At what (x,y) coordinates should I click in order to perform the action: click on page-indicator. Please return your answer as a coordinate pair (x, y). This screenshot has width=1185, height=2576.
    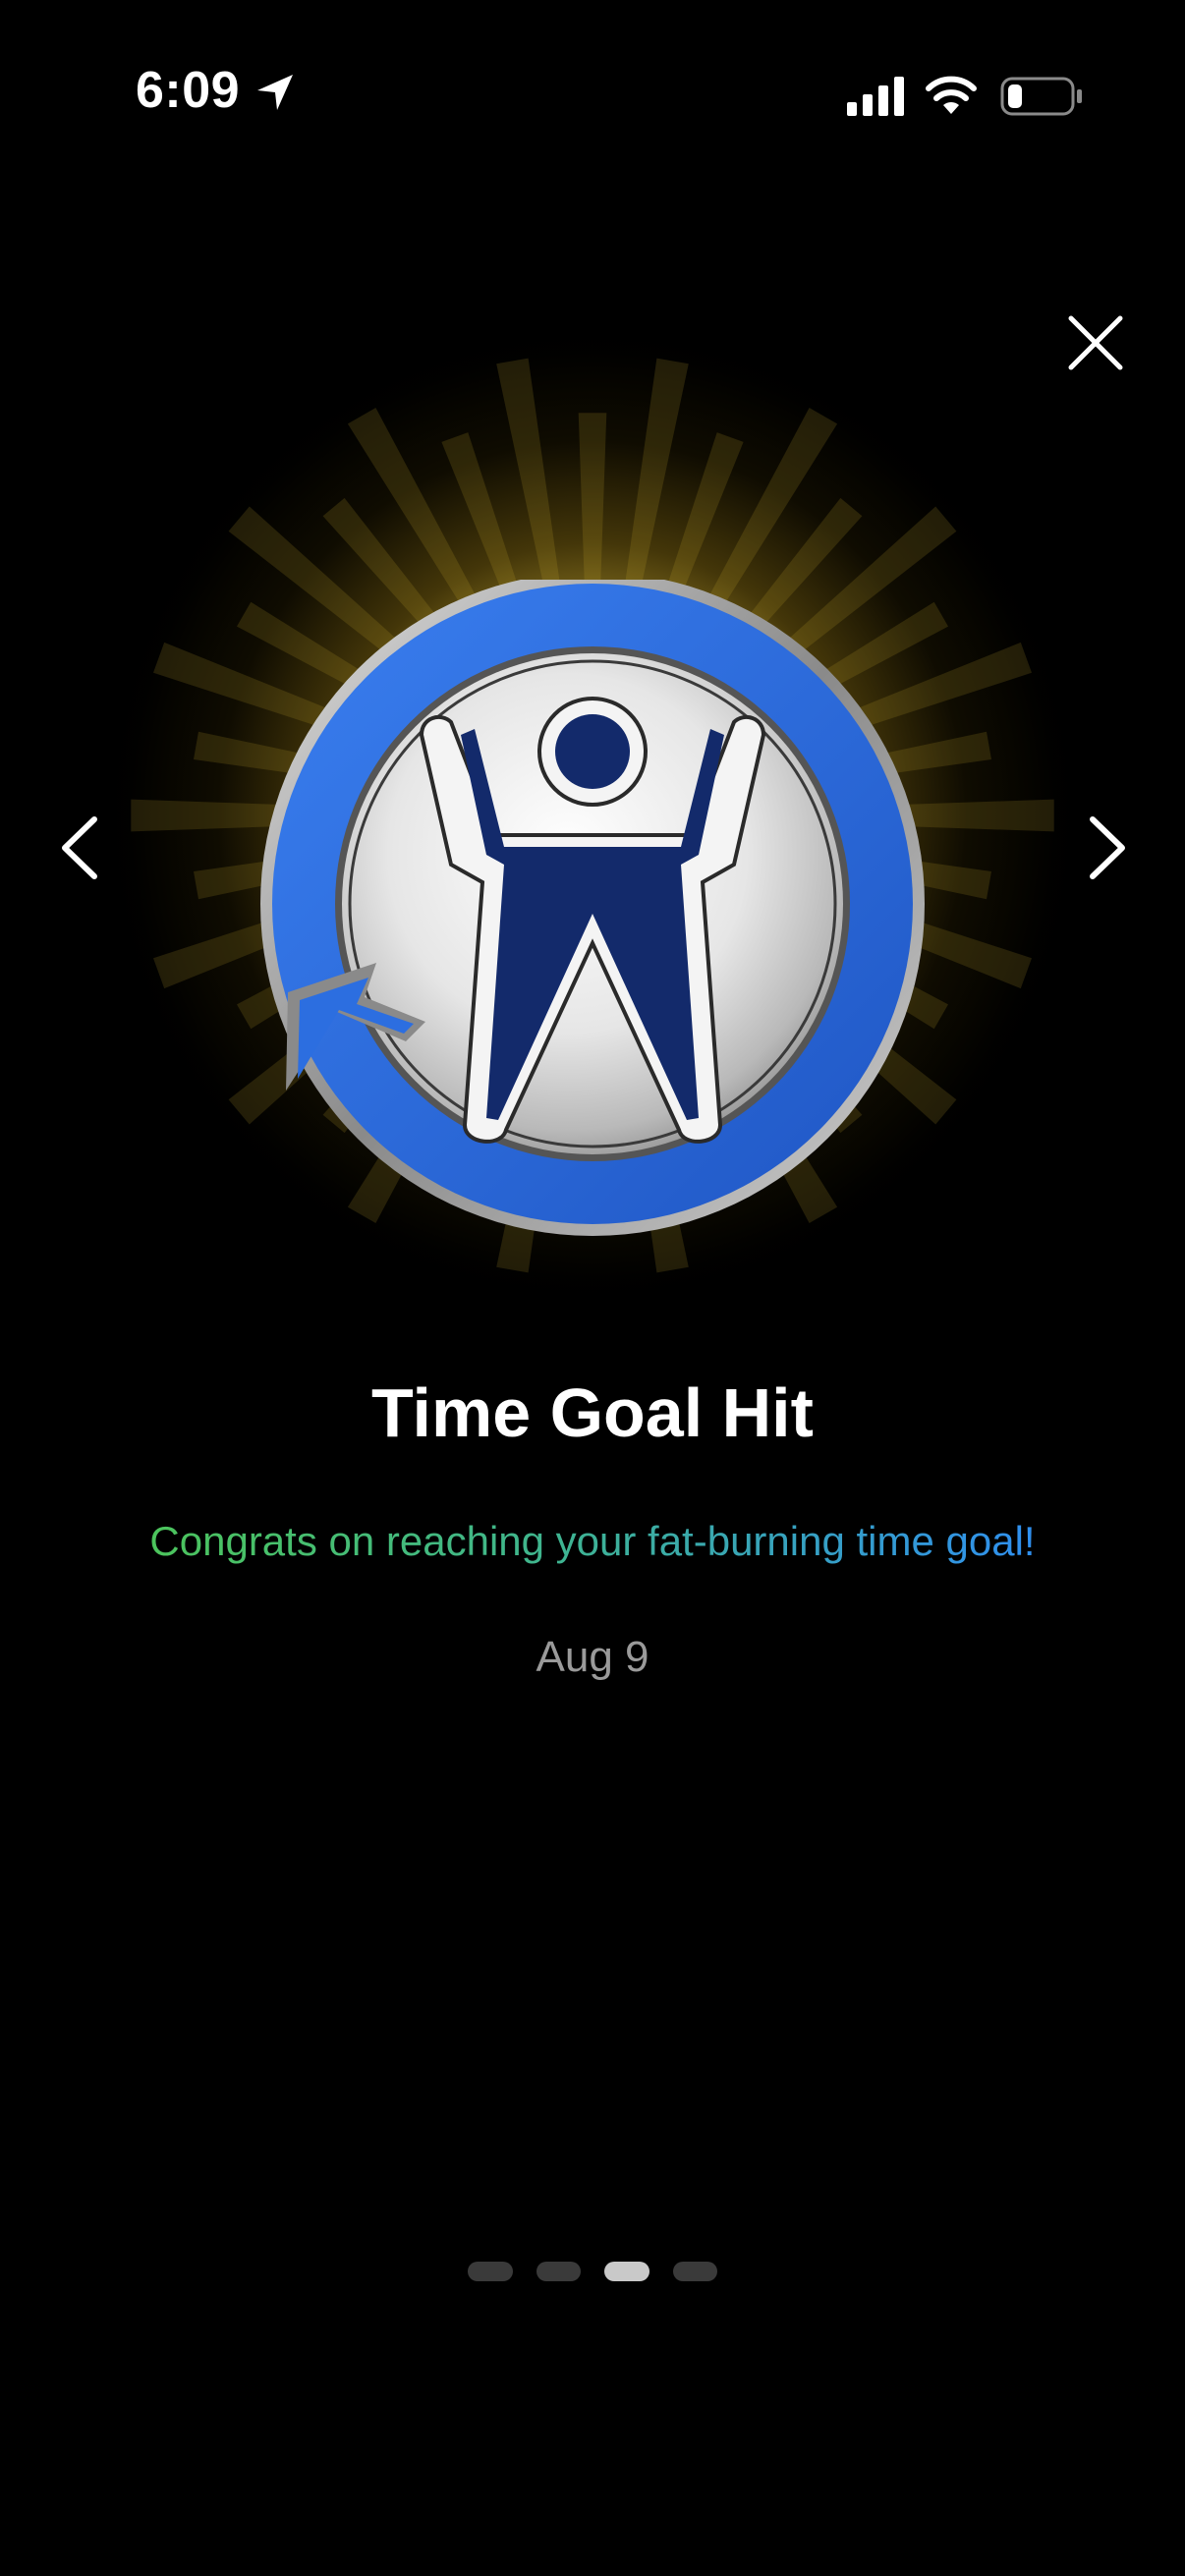
    Looking at the image, I should click on (592, 2272).